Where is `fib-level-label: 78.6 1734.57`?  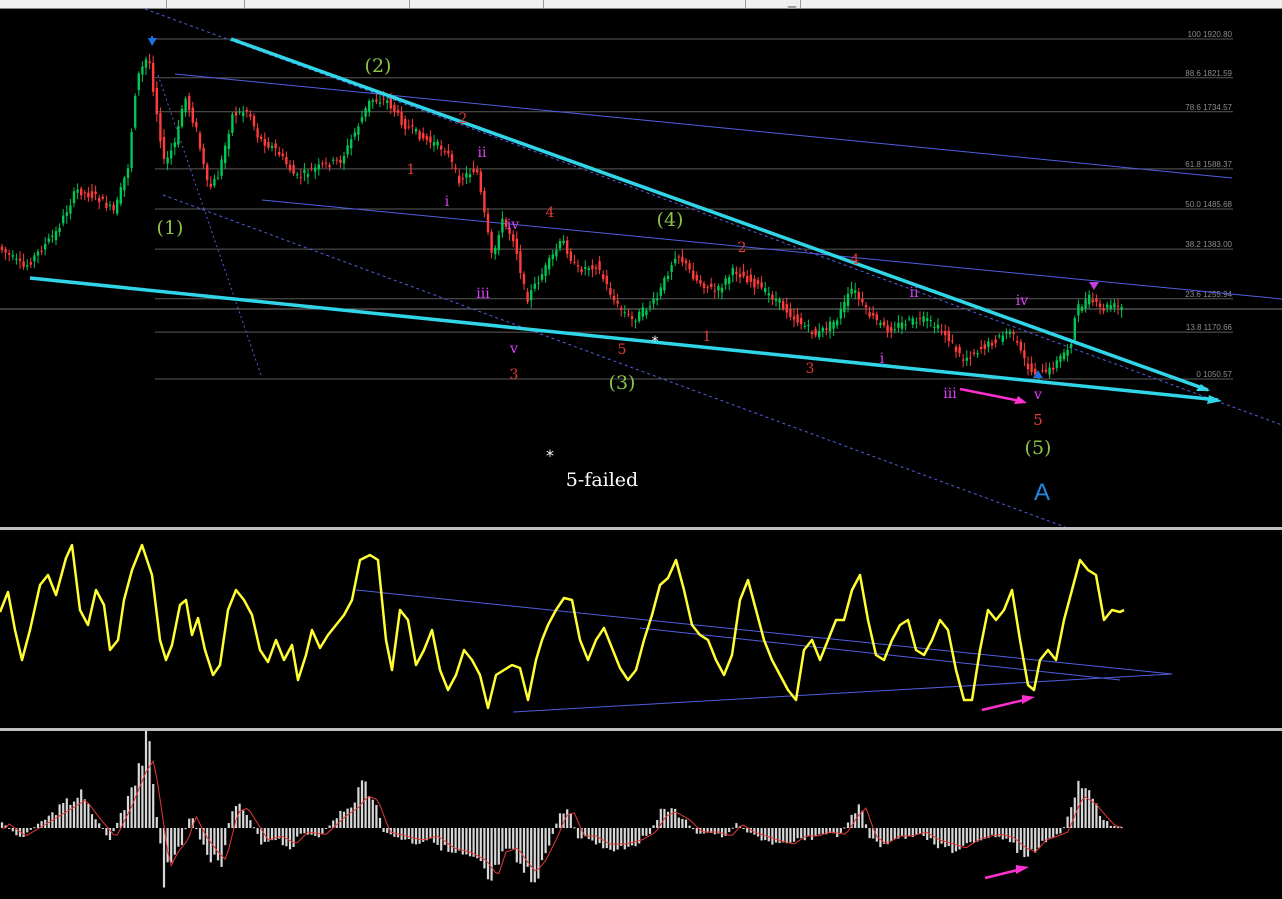
fib-level-label: 78.6 1734.57 is located at coordinates (1208, 107).